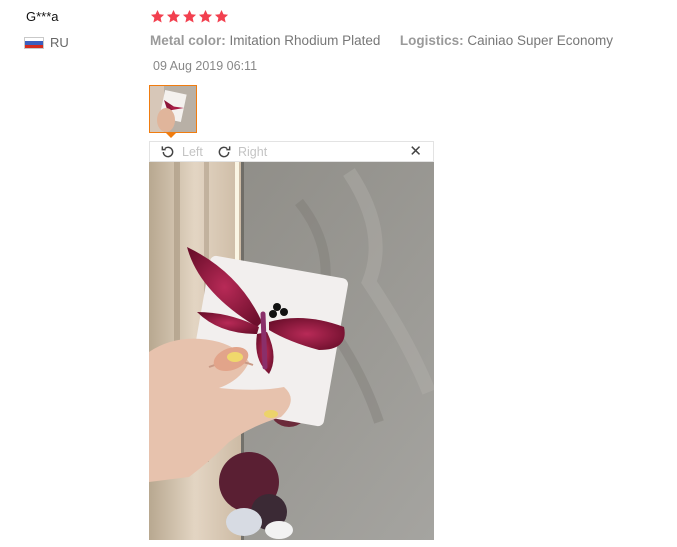 The height and width of the screenshot is (547, 677). I want to click on rotate-left-label: Left, so click(192, 152).